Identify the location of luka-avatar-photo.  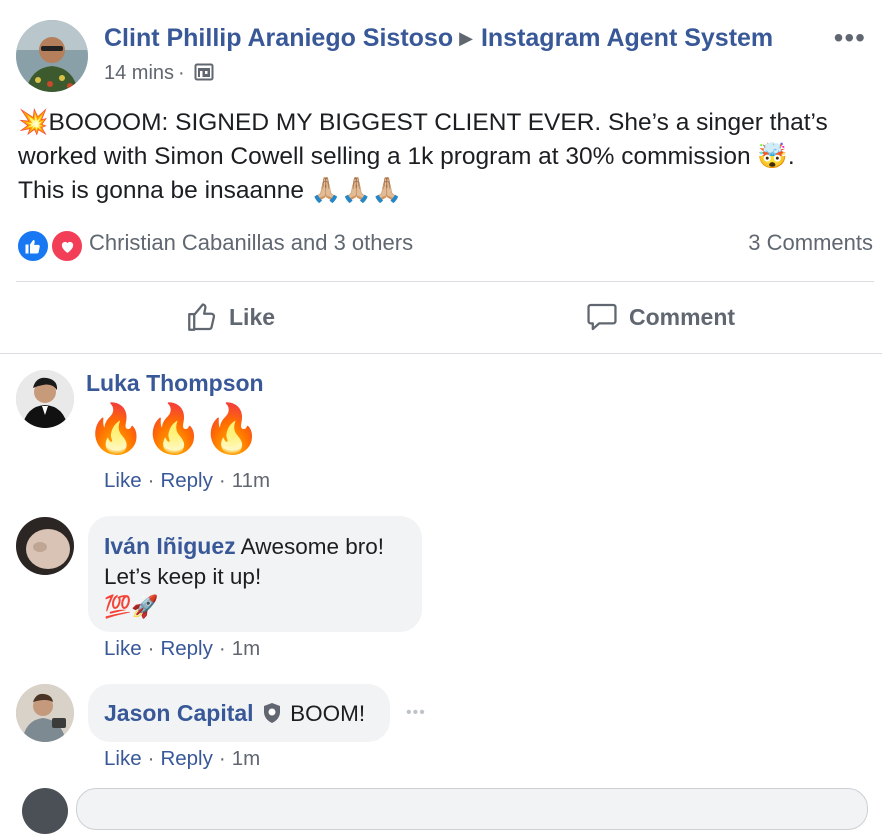
(45, 399).